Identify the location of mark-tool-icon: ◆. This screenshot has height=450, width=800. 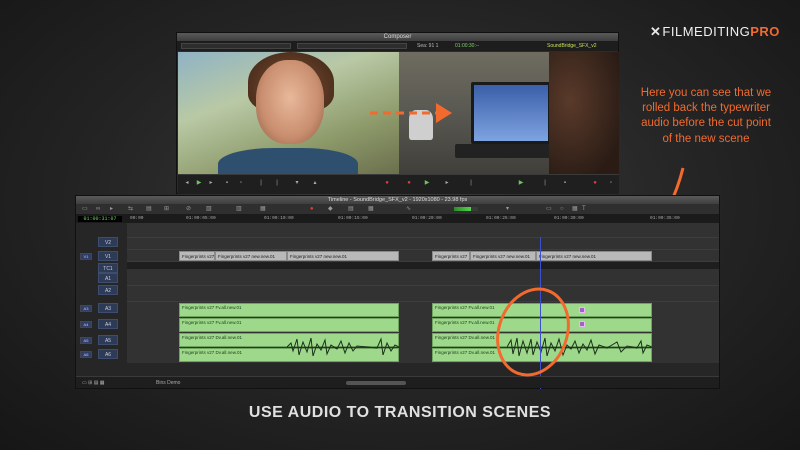
(330, 209).